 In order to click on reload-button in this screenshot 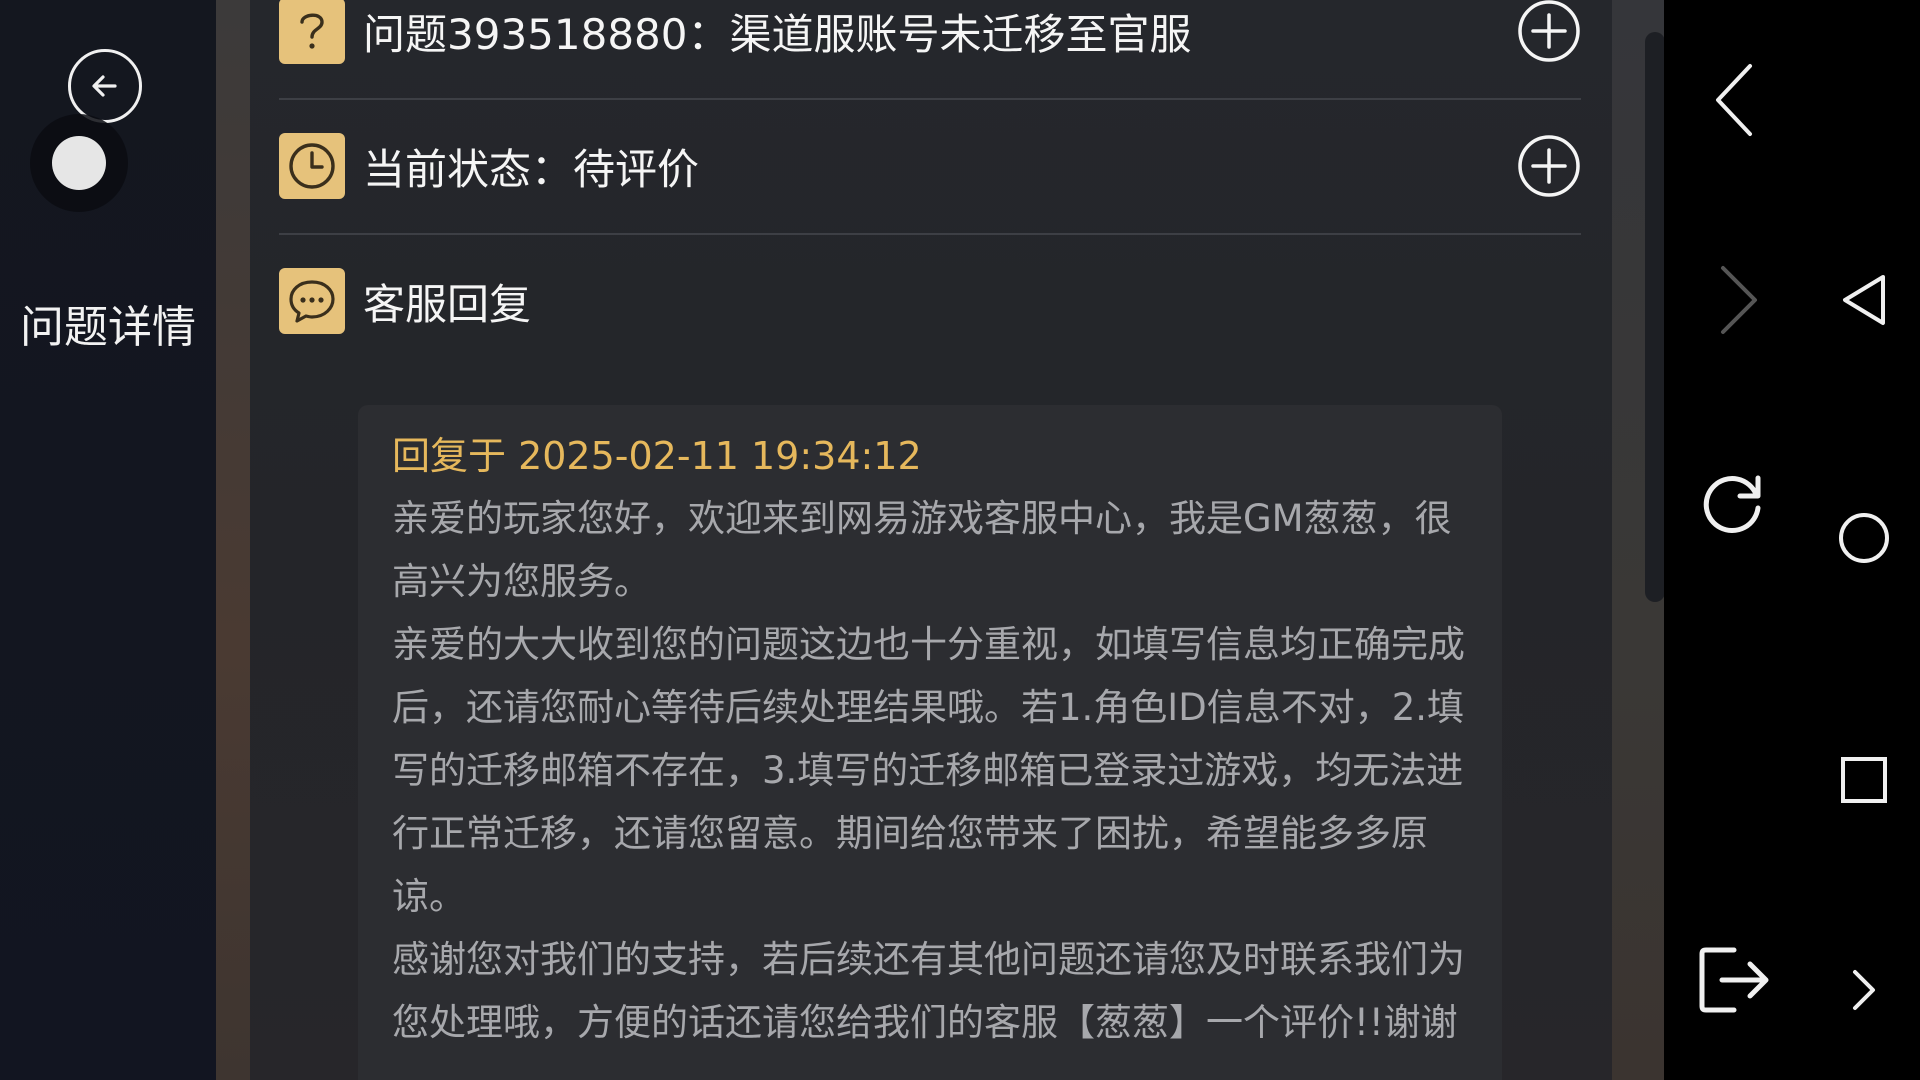, I will do `click(1732, 502)`.